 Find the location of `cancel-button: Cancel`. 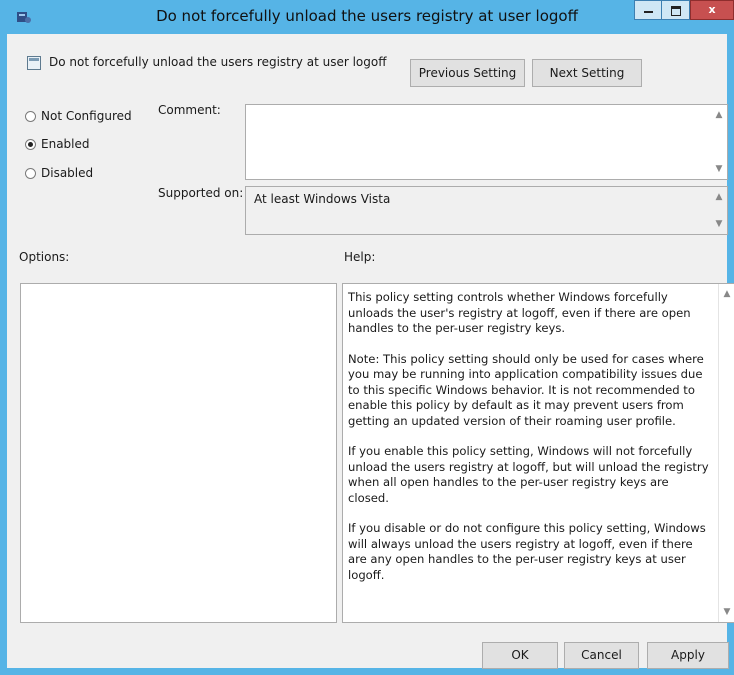

cancel-button: Cancel is located at coordinates (601, 655).